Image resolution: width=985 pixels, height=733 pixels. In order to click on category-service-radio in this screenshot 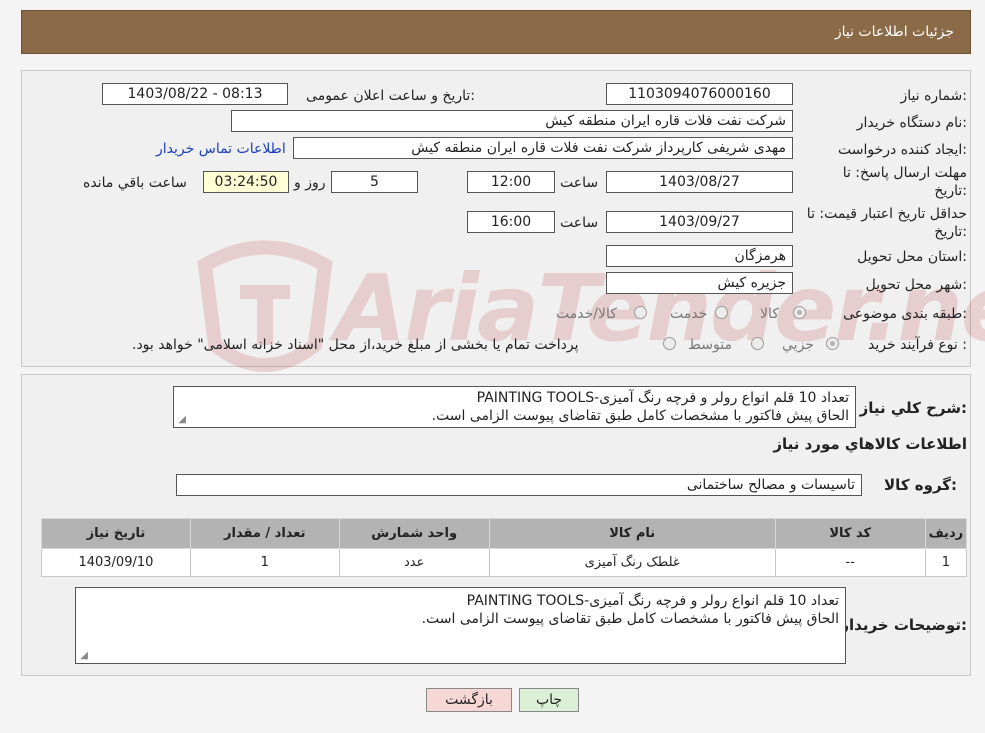, I will do `click(721, 312)`.